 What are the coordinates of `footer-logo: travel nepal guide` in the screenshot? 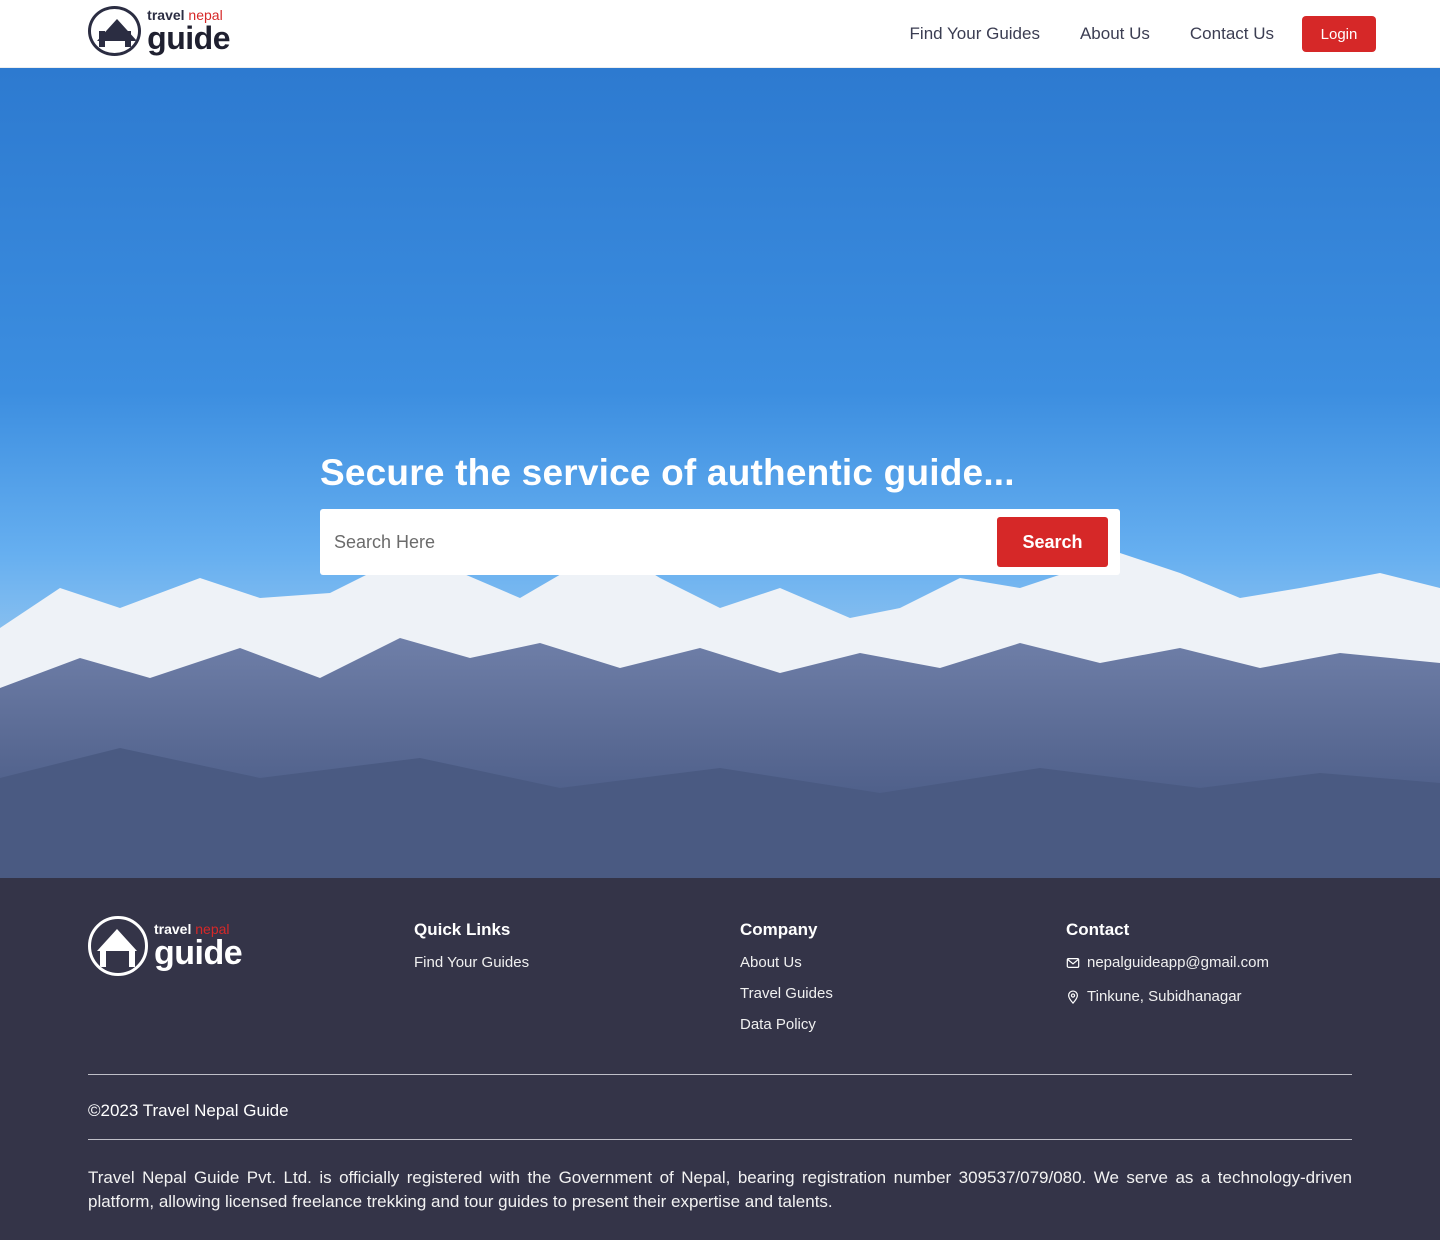 It's located at (165, 946).